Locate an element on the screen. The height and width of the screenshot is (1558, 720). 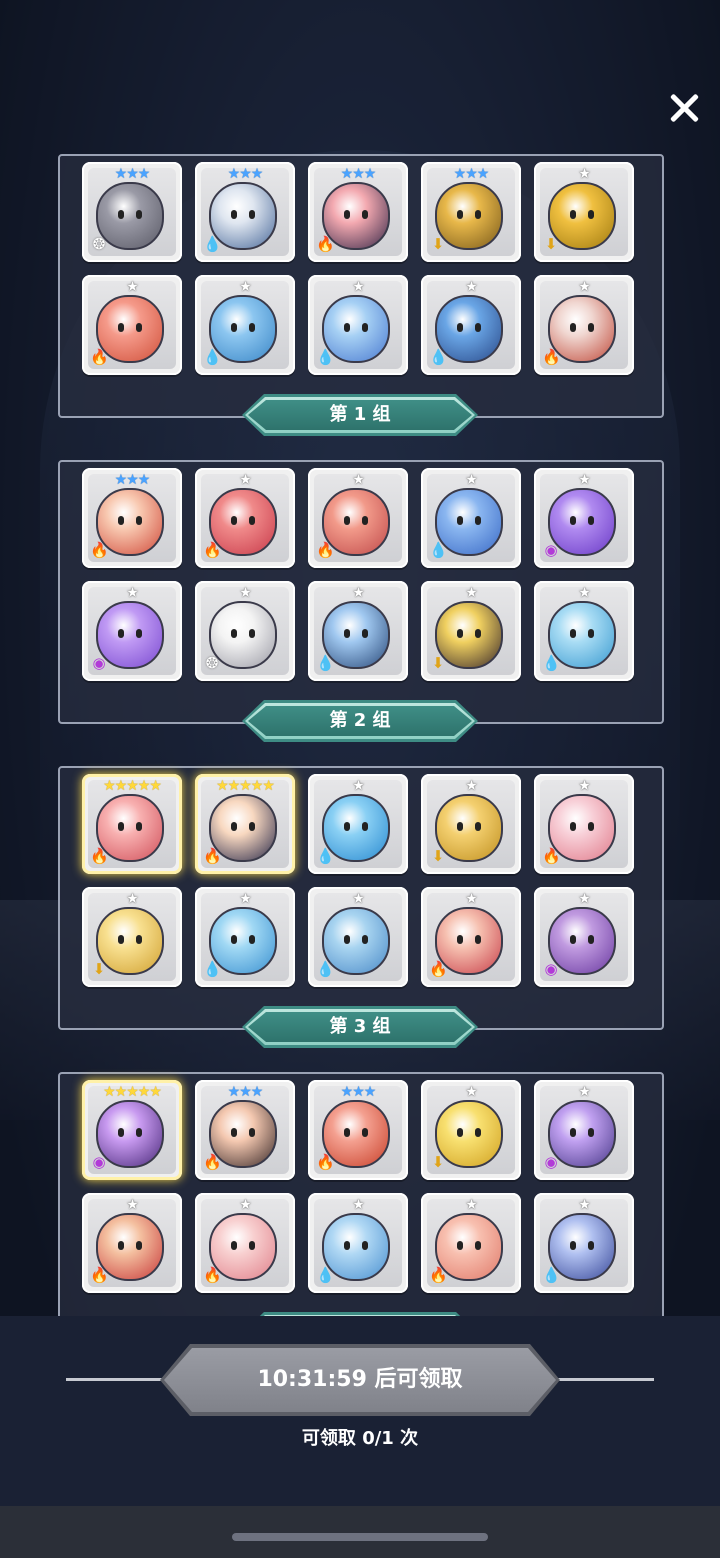
claim-button-label: 10:31:59 后可领取 is located at coordinates (360, 1379).